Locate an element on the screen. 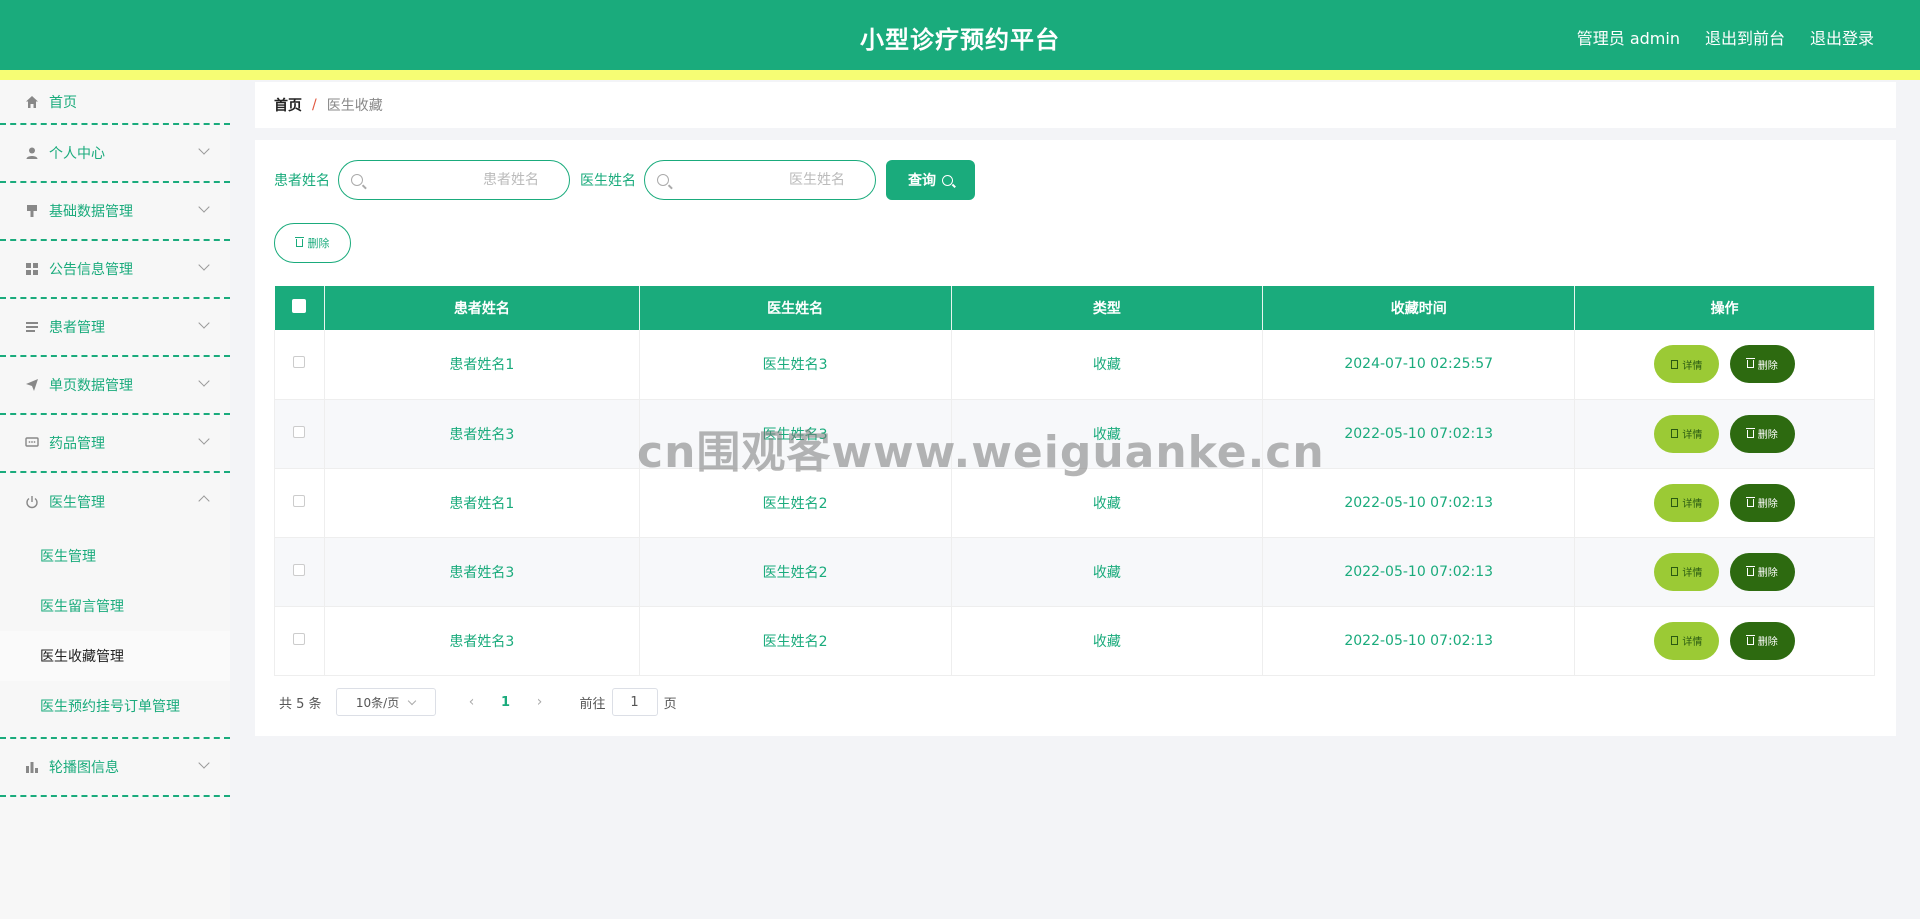  submenu-item-doctor-message: 医生留言管理 is located at coordinates (115, 606).